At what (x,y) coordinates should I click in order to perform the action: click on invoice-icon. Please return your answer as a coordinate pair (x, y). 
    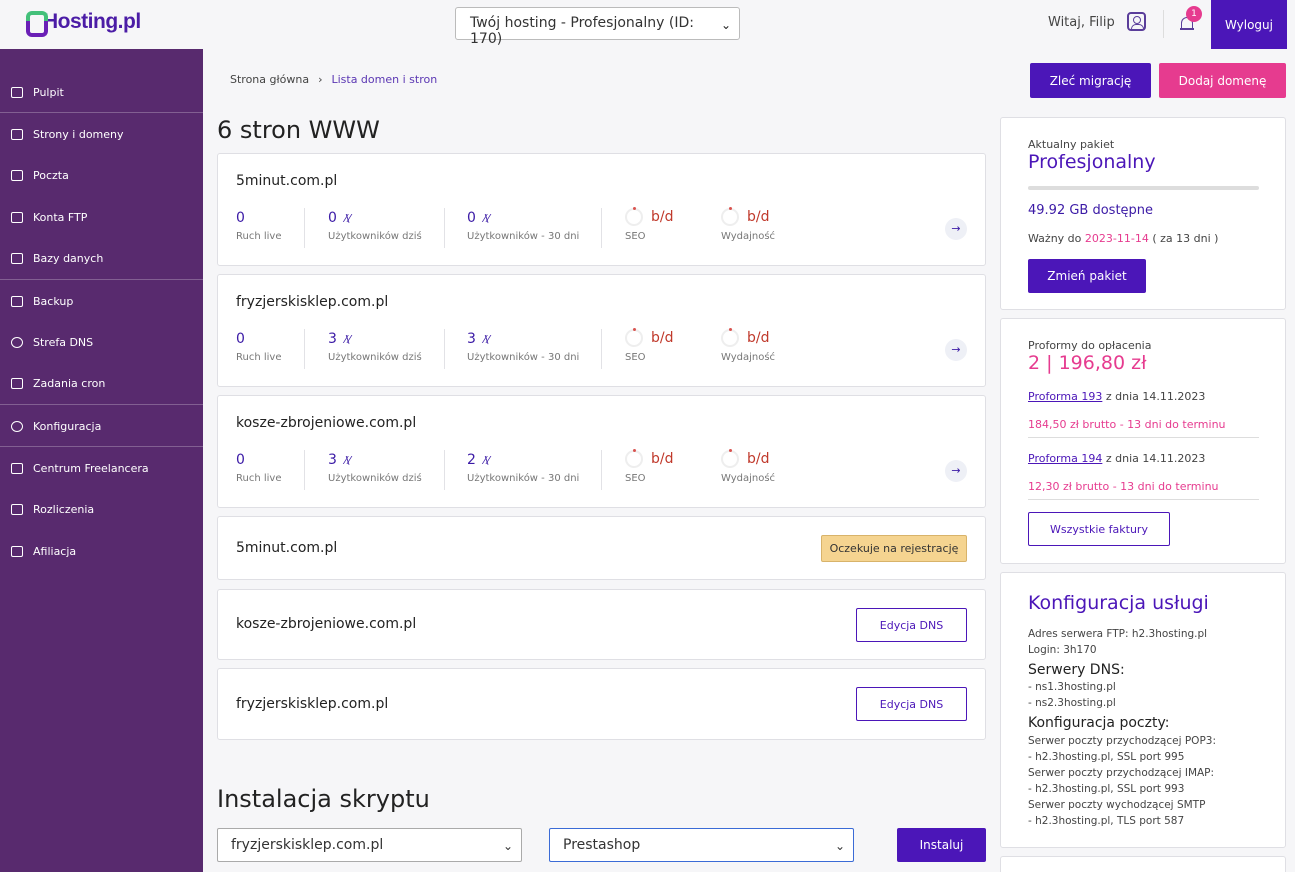
    Looking at the image, I should click on (17, 509).